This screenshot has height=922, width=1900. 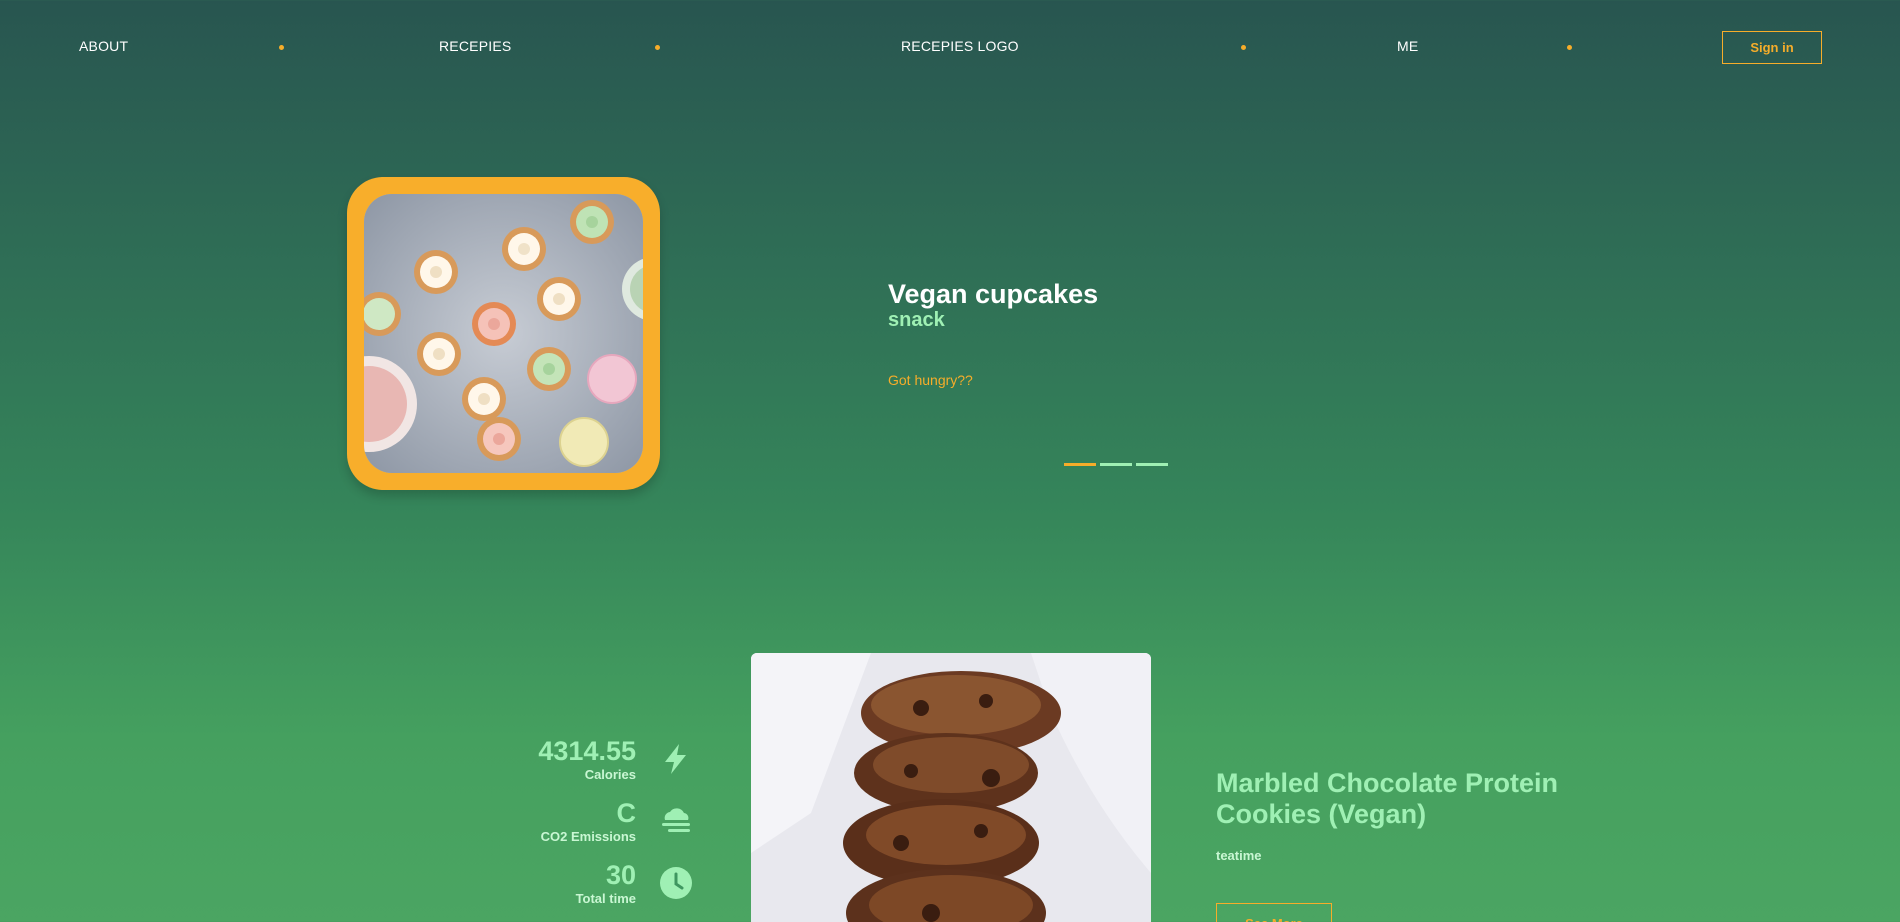 What do you see at coordinates (103, 46) in the screenshot?
I see `nav-about-link: ABOUT` at bounding box center [103, 46].